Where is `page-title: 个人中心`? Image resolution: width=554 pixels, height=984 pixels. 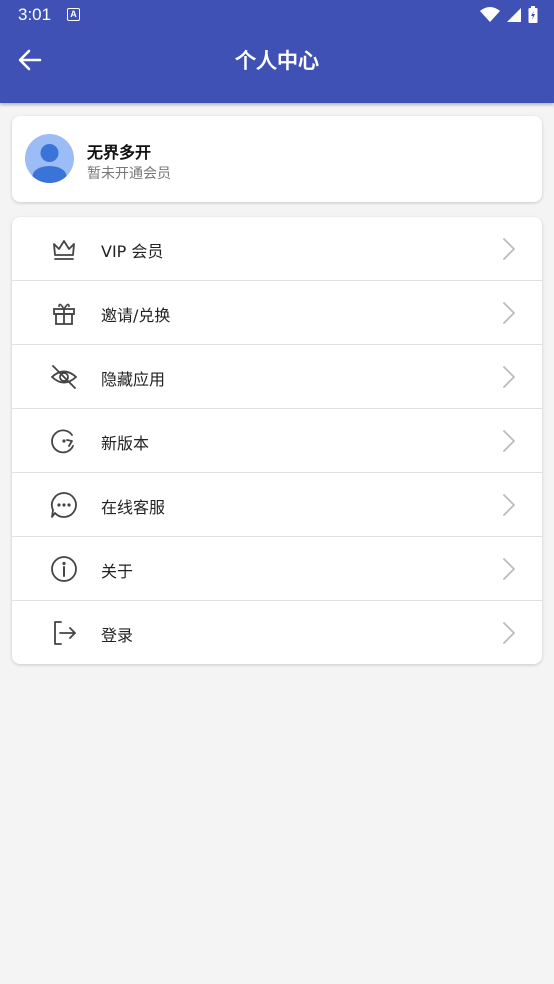 page-title: 个人中心 is located at coordinates (277, 61).